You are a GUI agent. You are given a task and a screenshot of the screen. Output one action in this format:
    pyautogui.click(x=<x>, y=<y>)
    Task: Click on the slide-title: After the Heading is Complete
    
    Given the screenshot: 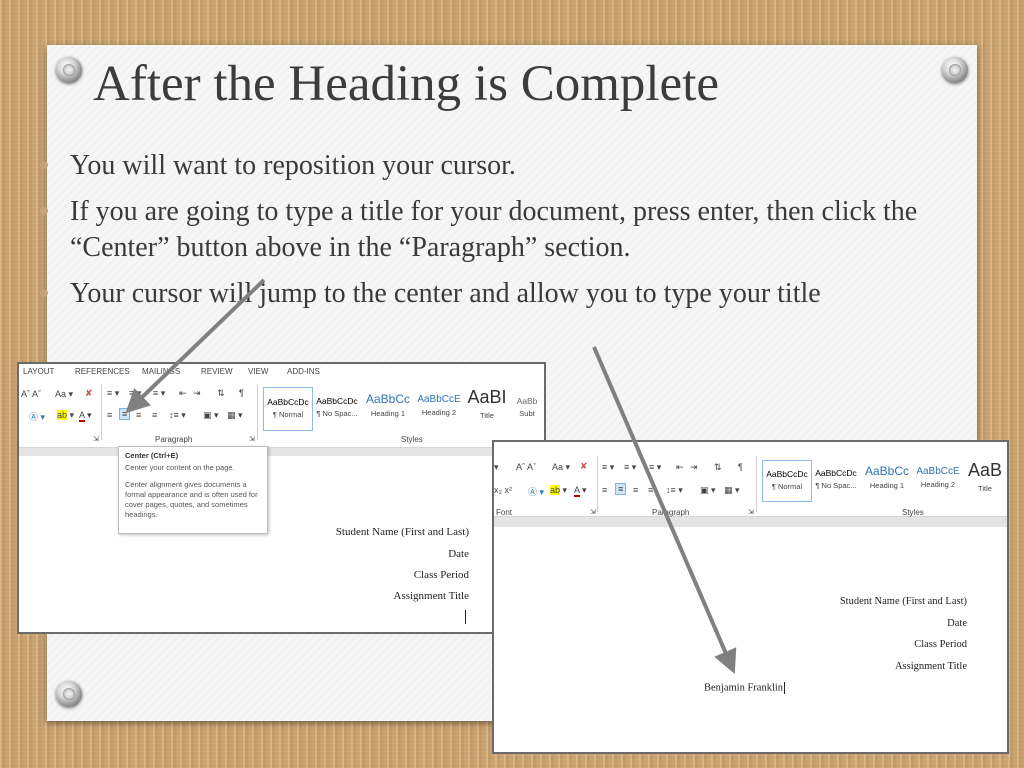 What is the action you would take?
    pyautogui.click(x=406, y=84)
    